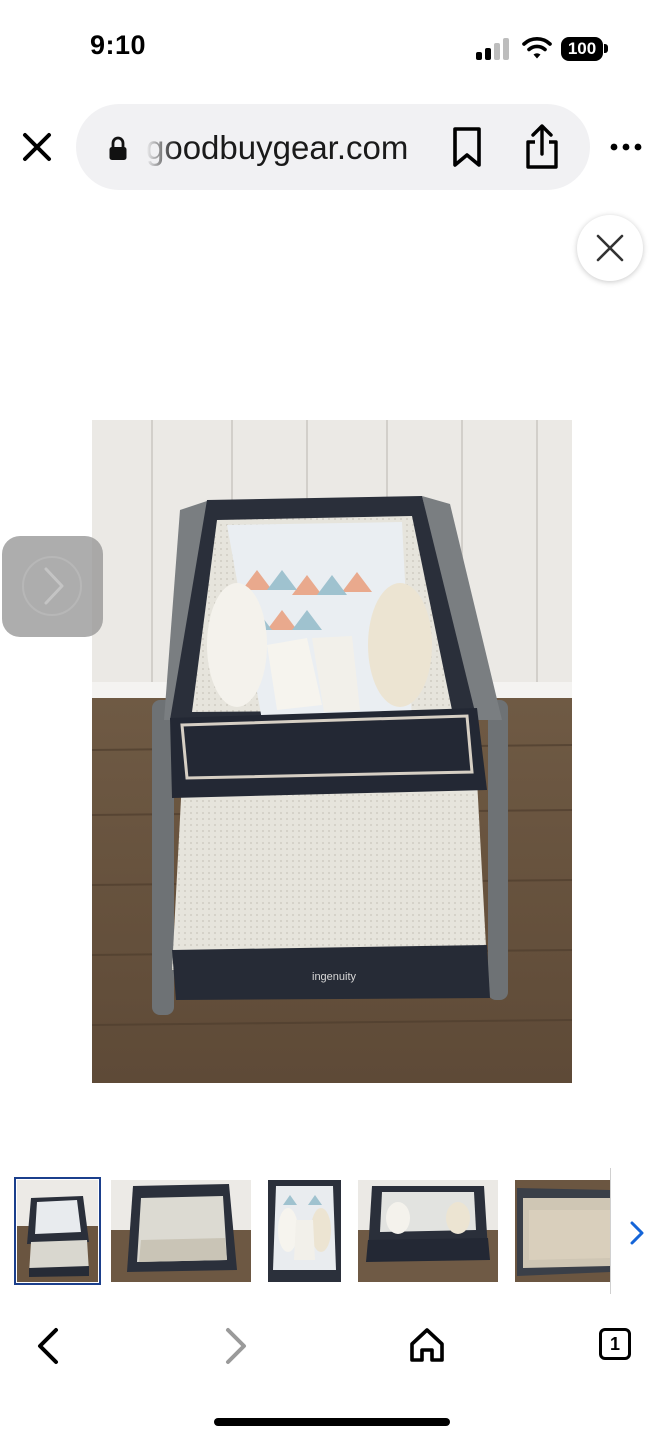 The width and height of the screenshot is (664, 1440). What do you see at coordinates (48, 1346) in the screenshot?
I see `chevron-left-icon` at bounding box center [48, 1346].